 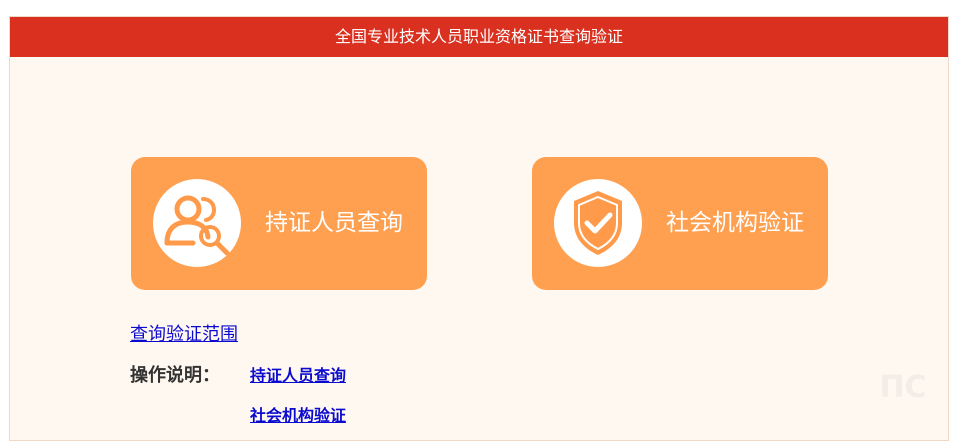 I want to click on institution-verify-button: 社会机构验证, so click(x=680, y=223).